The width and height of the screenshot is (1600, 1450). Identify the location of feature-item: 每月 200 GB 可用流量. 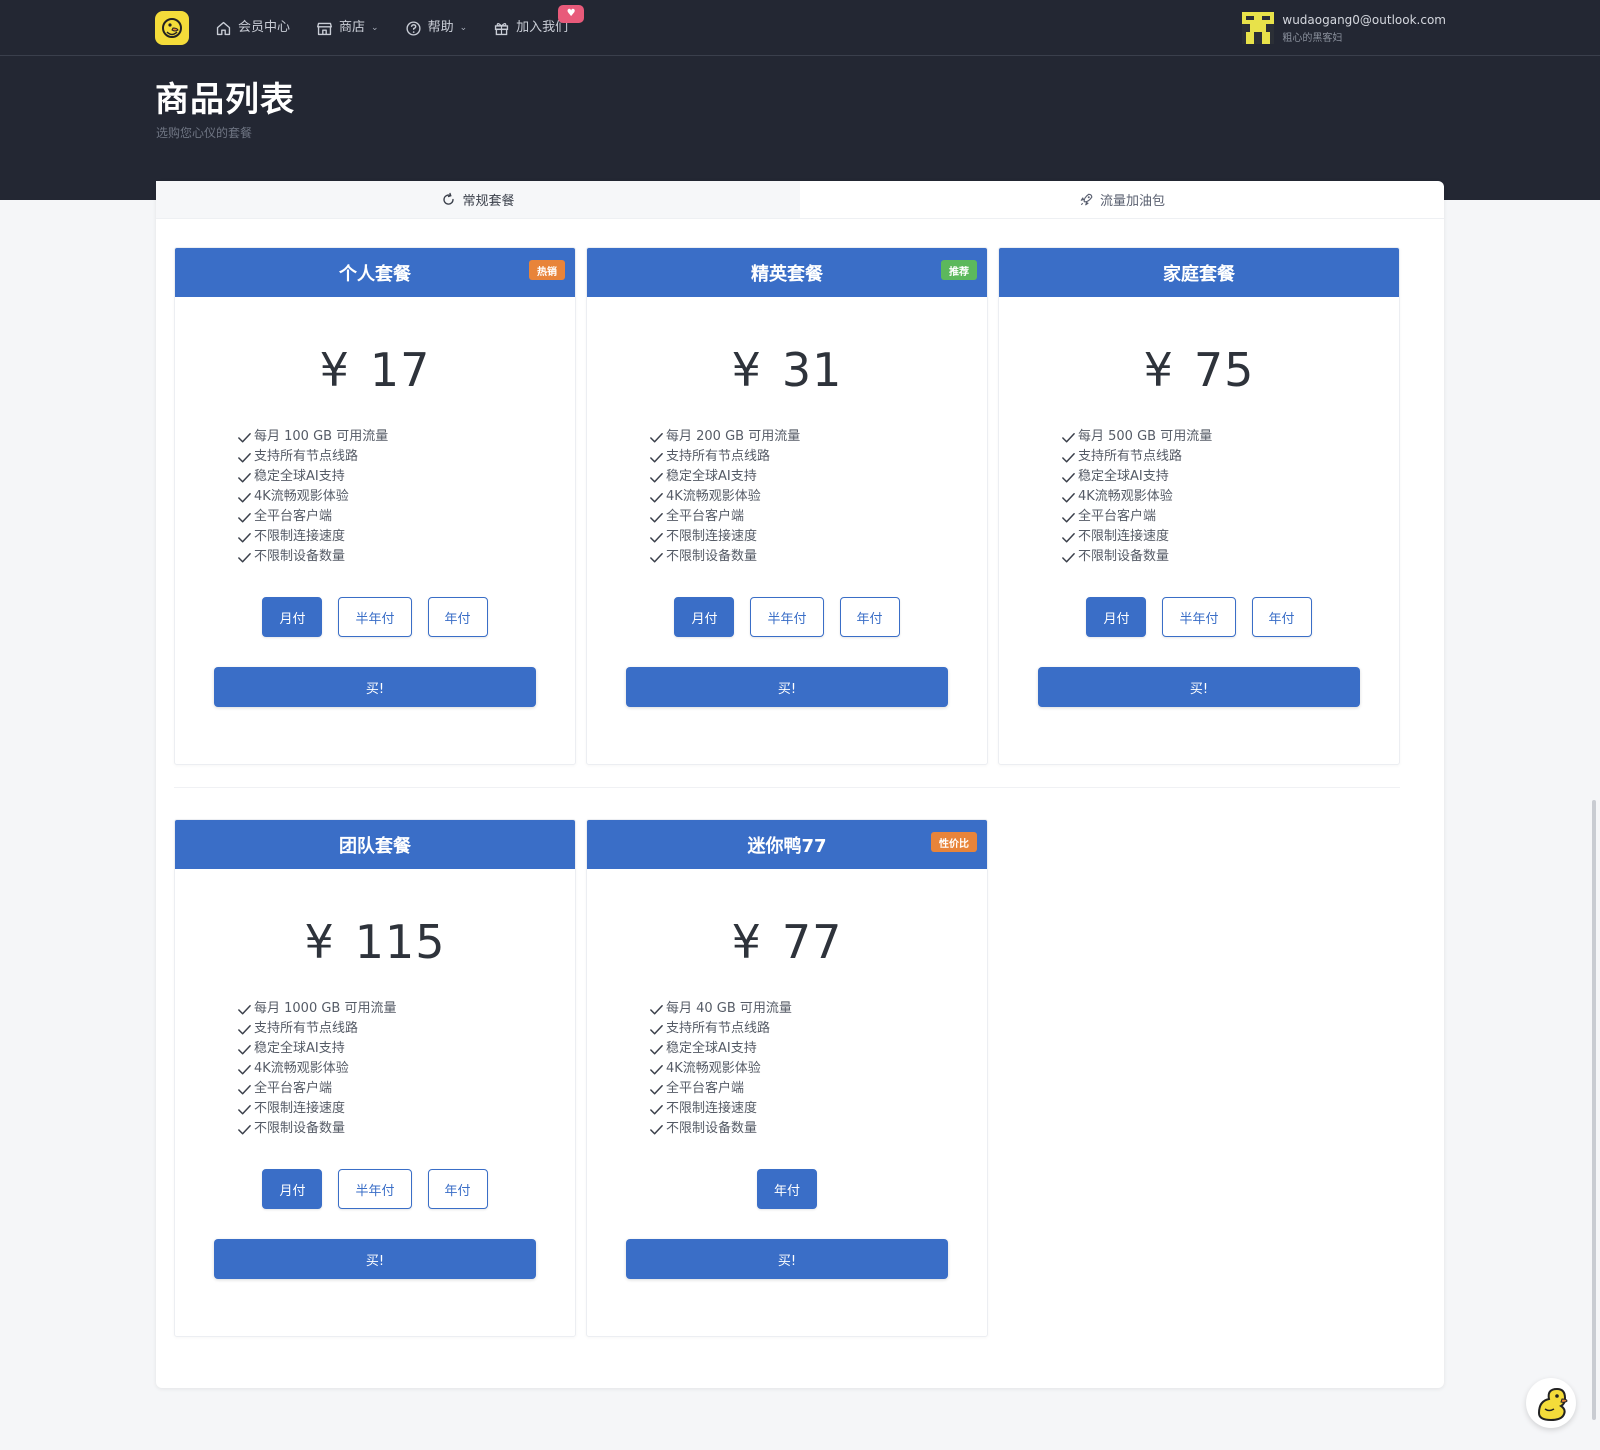
(818, 437).